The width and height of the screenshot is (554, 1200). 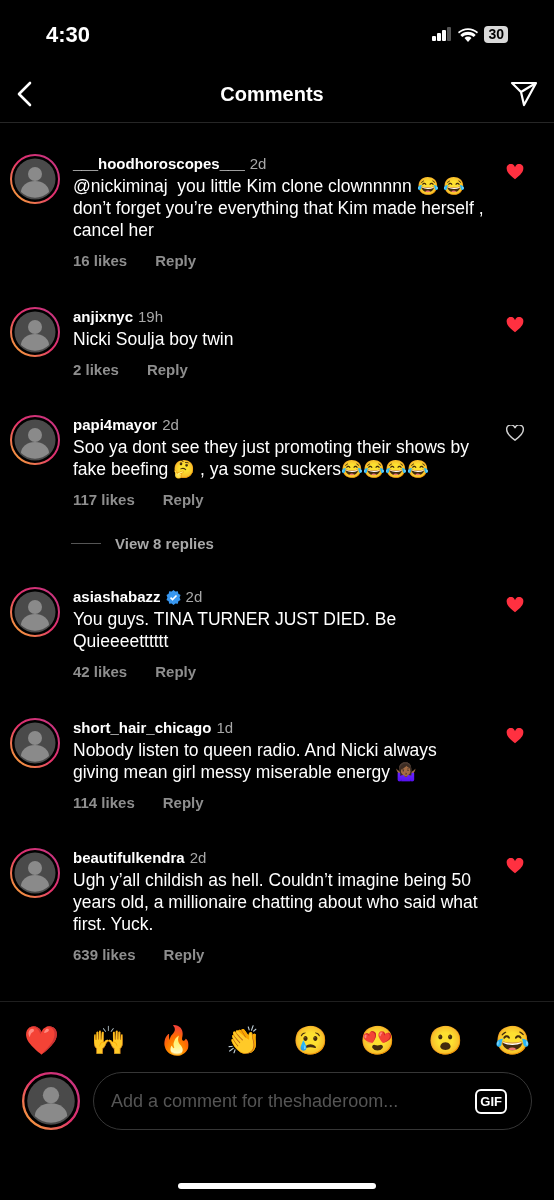 I want to click on likes-count: 2 likes, so click(x=96, y=369).